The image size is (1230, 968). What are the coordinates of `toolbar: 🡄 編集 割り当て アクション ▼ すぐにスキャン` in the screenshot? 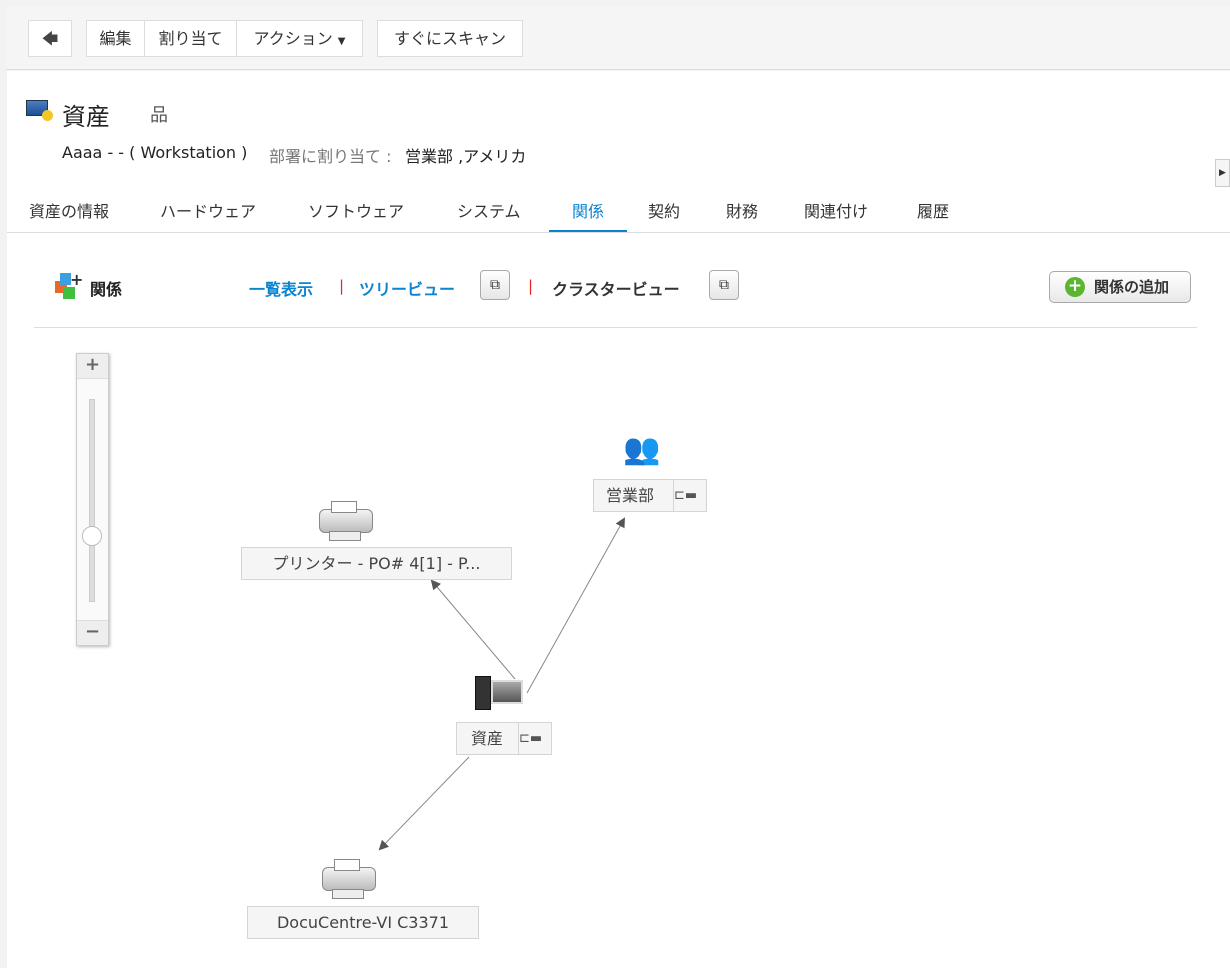 It's located at (618, 38).